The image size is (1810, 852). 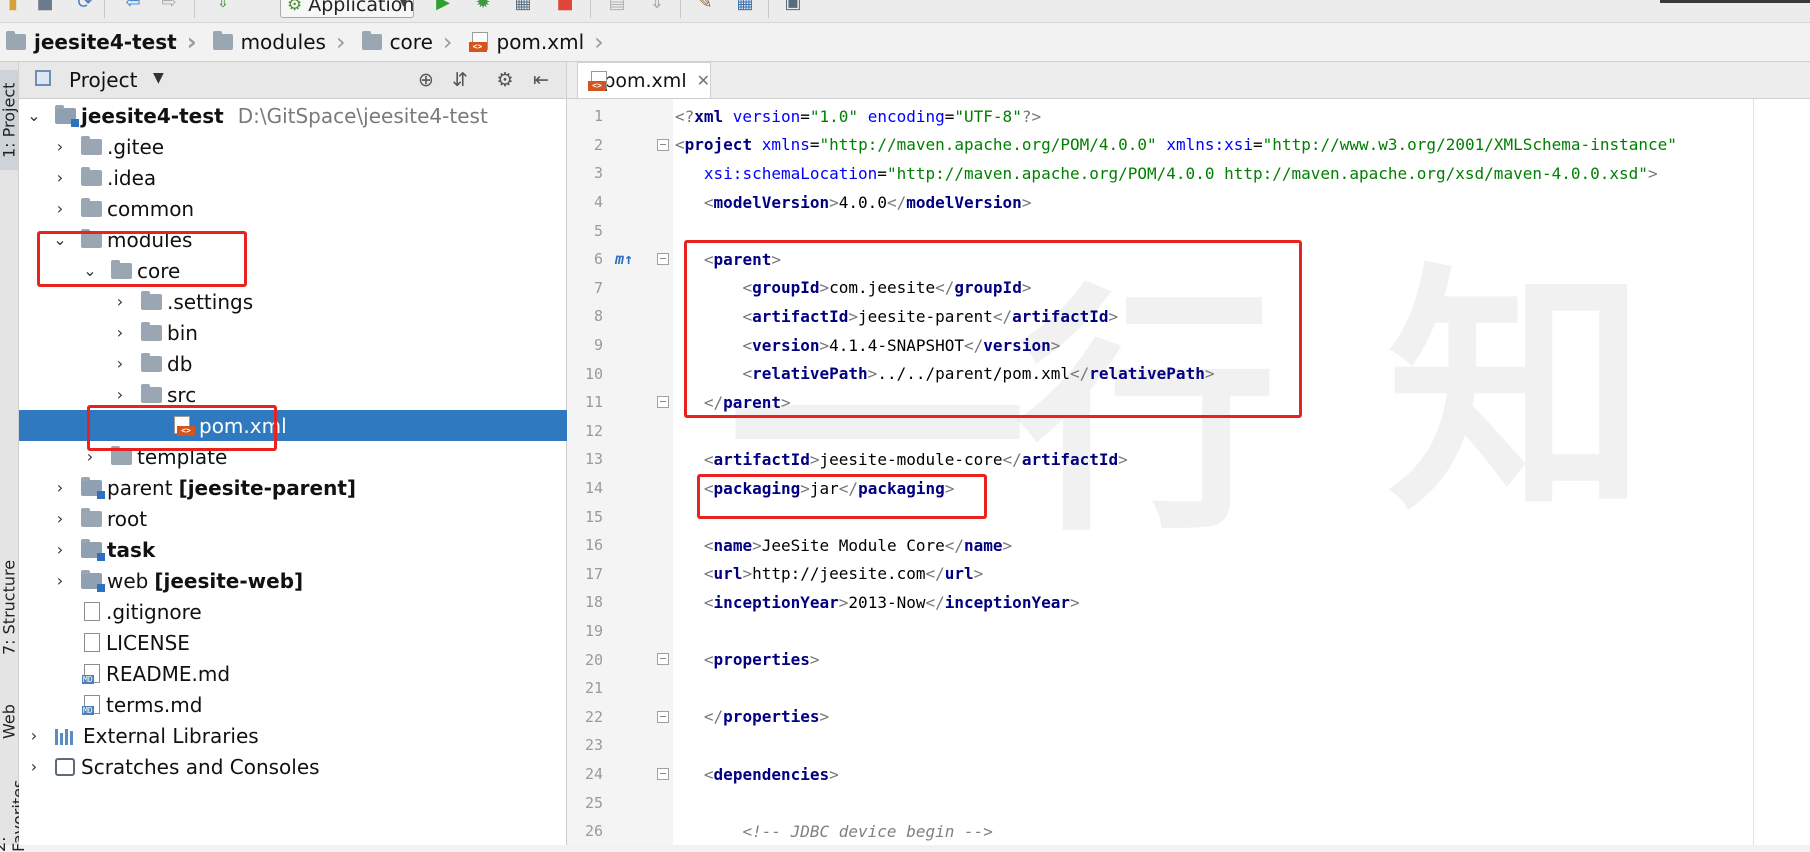 What do you see at coordinates (323, 611) in the screenshot?
I see `tree-item-gitignore: .gitignore` at bounding box center [323, 611].